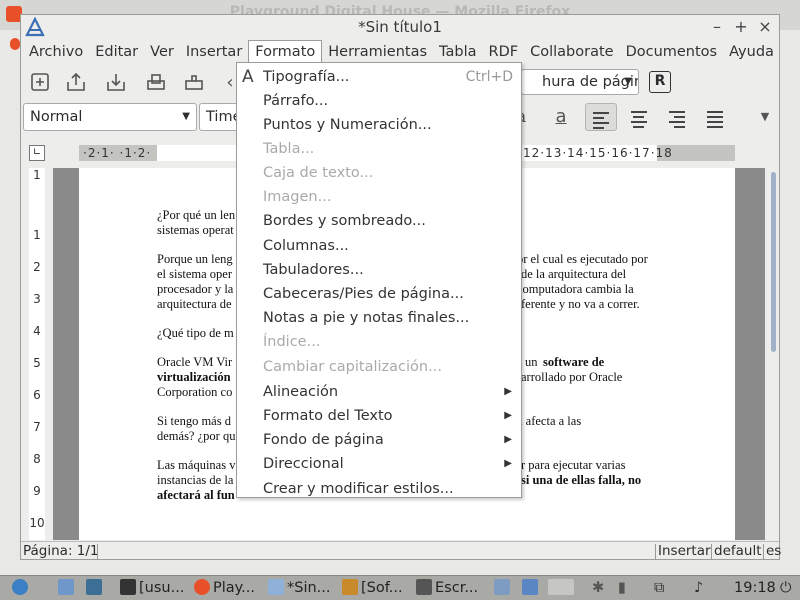 The width and height of the screenshot is (800, 600). Describe the element at coordinates (457, 52) in the screenshot. I see `menu-tabla: Tabla` at that location.